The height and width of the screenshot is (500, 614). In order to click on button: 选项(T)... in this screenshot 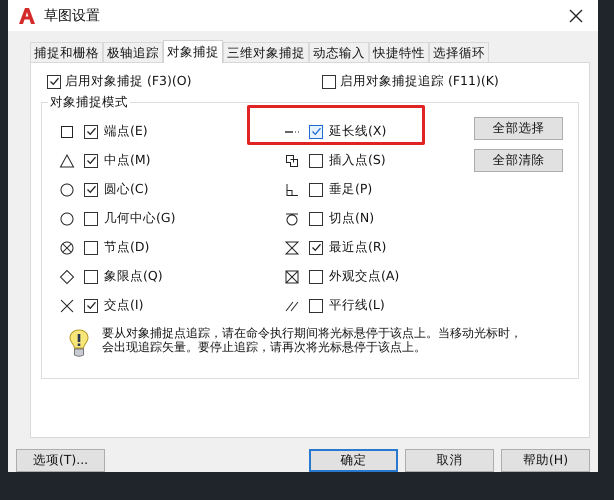, I will do `click(60, 460)`.